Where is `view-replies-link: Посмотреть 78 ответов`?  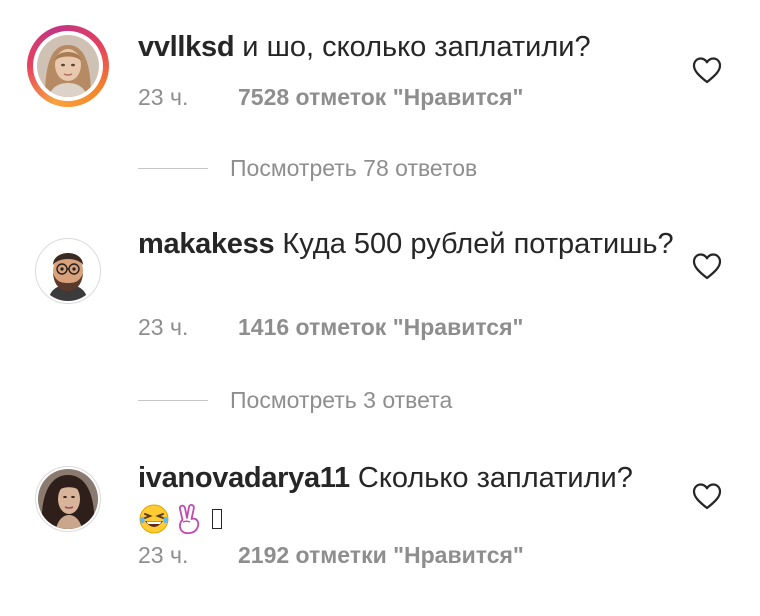
view-replies-link: Посмотреть 78 ответов is located at coordinates (307, 168).